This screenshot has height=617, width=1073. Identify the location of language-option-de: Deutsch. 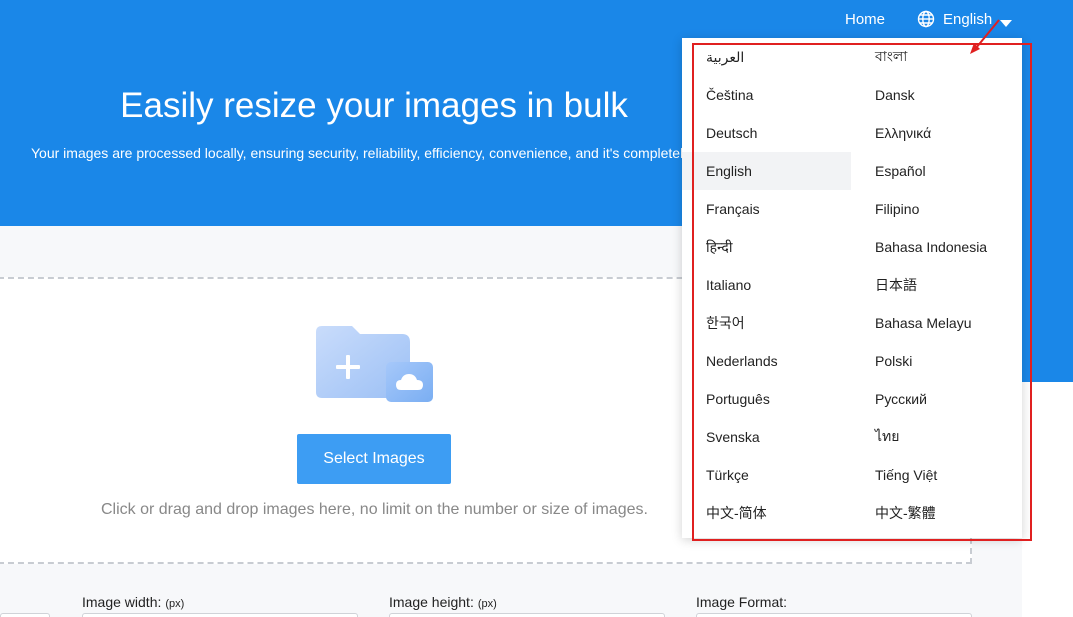
(766, 133).